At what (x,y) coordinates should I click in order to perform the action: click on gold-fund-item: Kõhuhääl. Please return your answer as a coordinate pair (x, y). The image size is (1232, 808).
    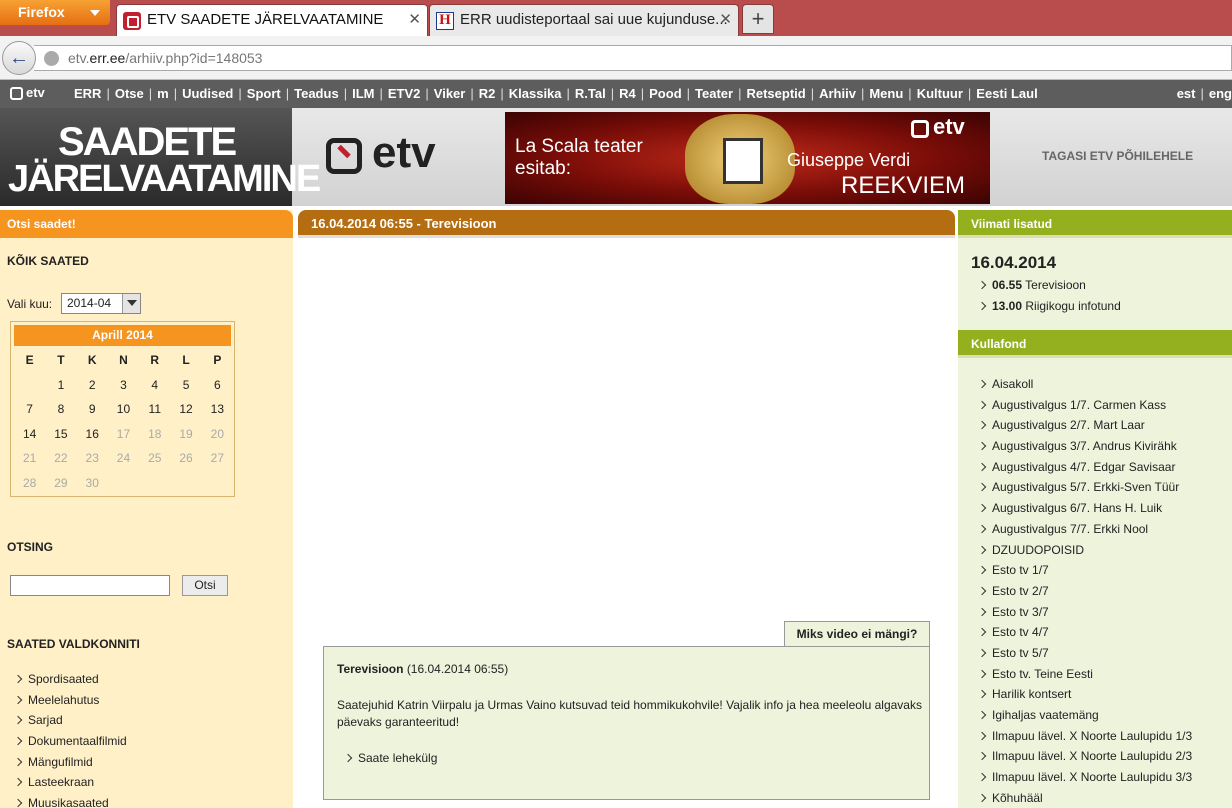
    Looking at the image, I should click on (1085, 799).